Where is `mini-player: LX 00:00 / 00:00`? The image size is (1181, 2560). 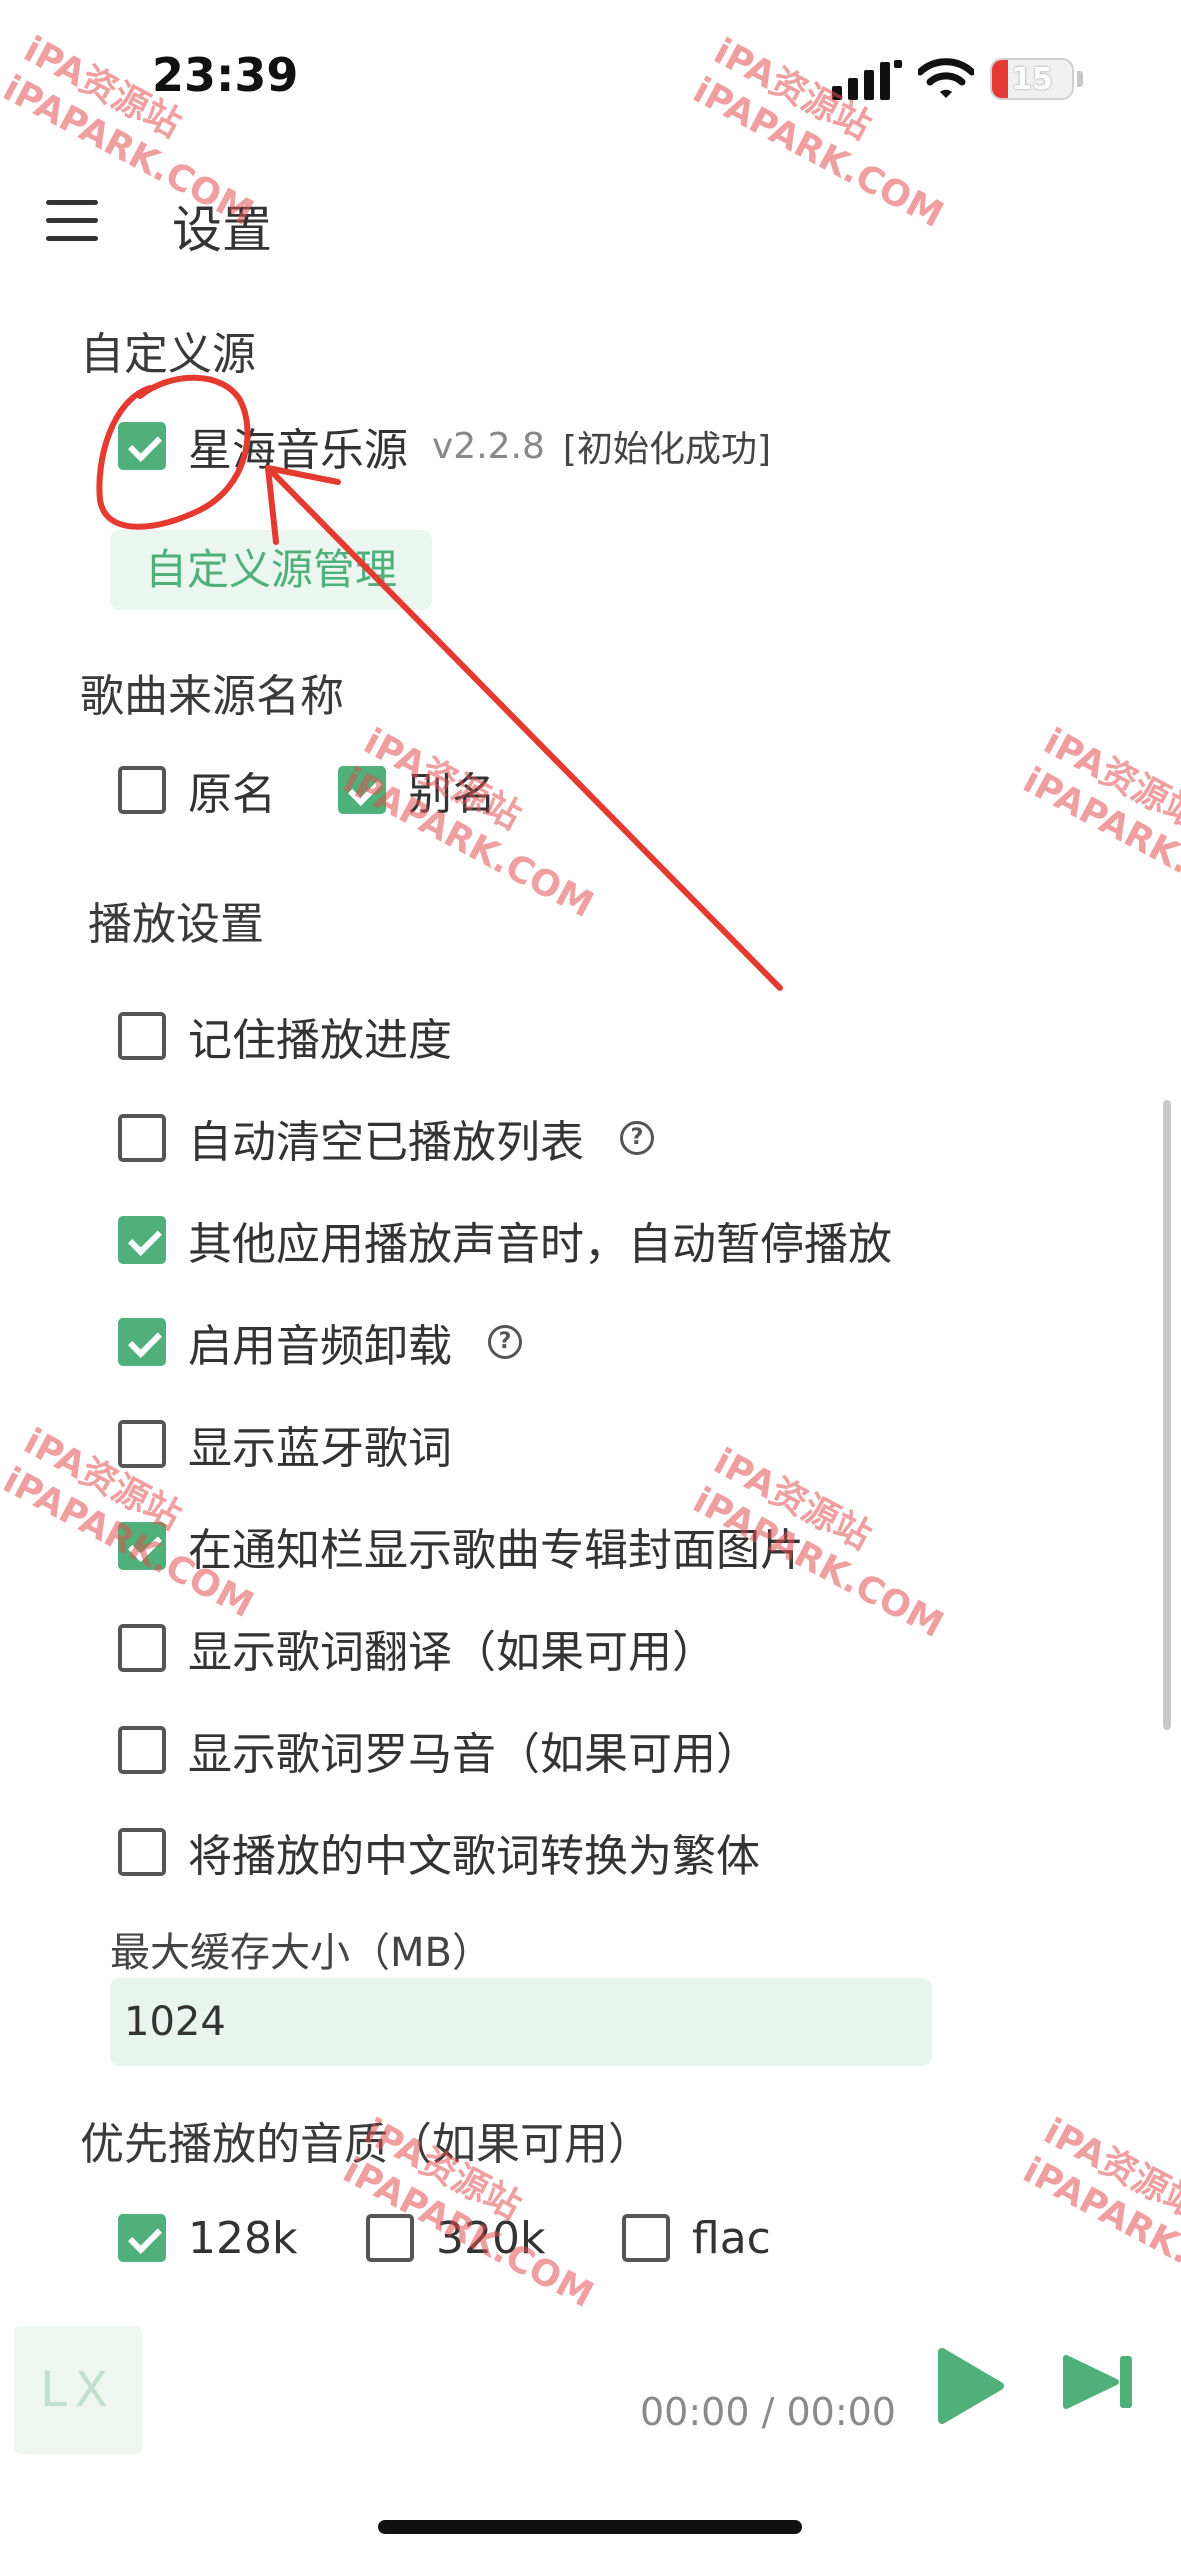
mini-player: LX 00:00 / 00:00 is located at coordinates (590, 2390).